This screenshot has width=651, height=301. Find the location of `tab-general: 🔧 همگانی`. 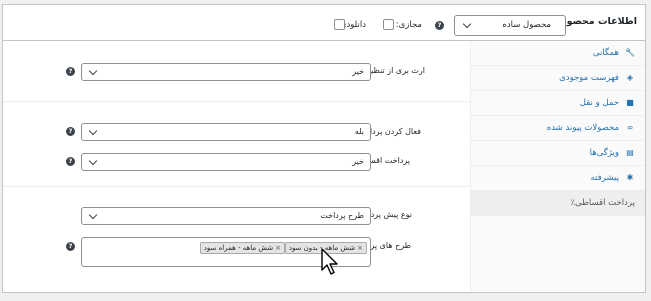

tab-general: 🔧 همگانی is located at coordinates (557, 53).